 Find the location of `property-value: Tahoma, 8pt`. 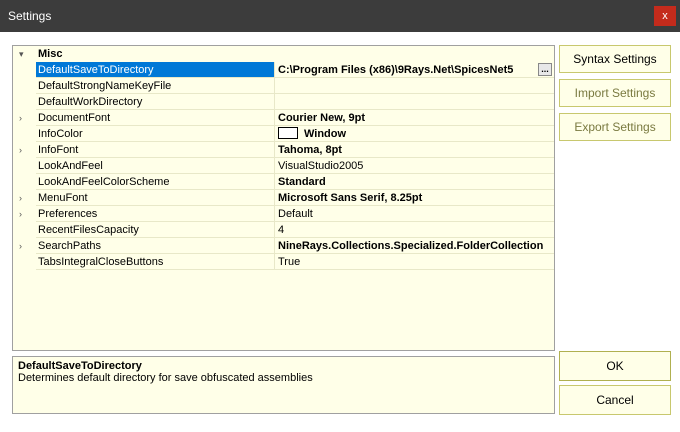

property-value: Tahoma, 8pt is located at coordinates (414, 150).